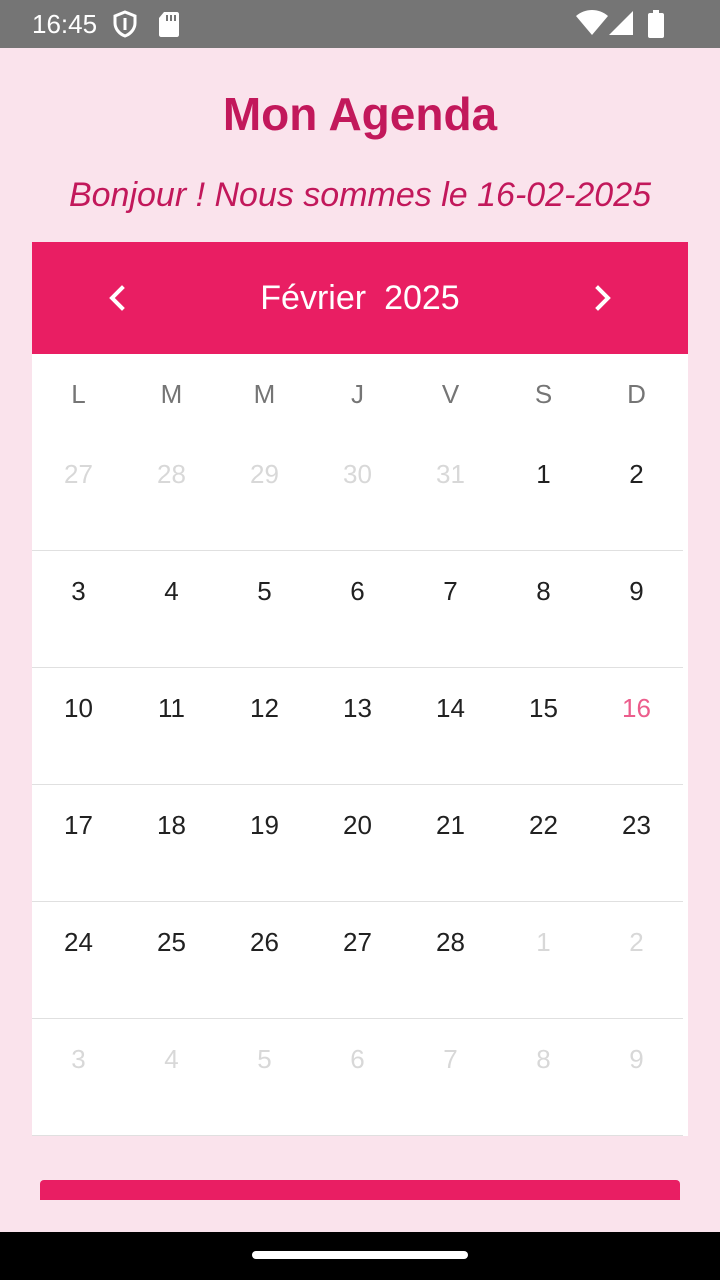  I want to click on day-cell: 24, so click(78, 942).